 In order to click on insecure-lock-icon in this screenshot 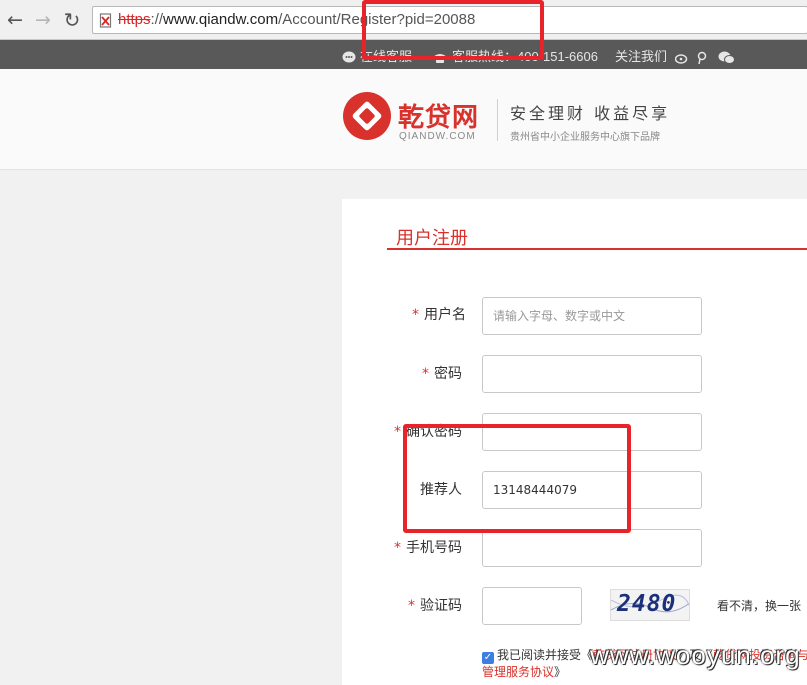, I will do `click(105, 20)`.